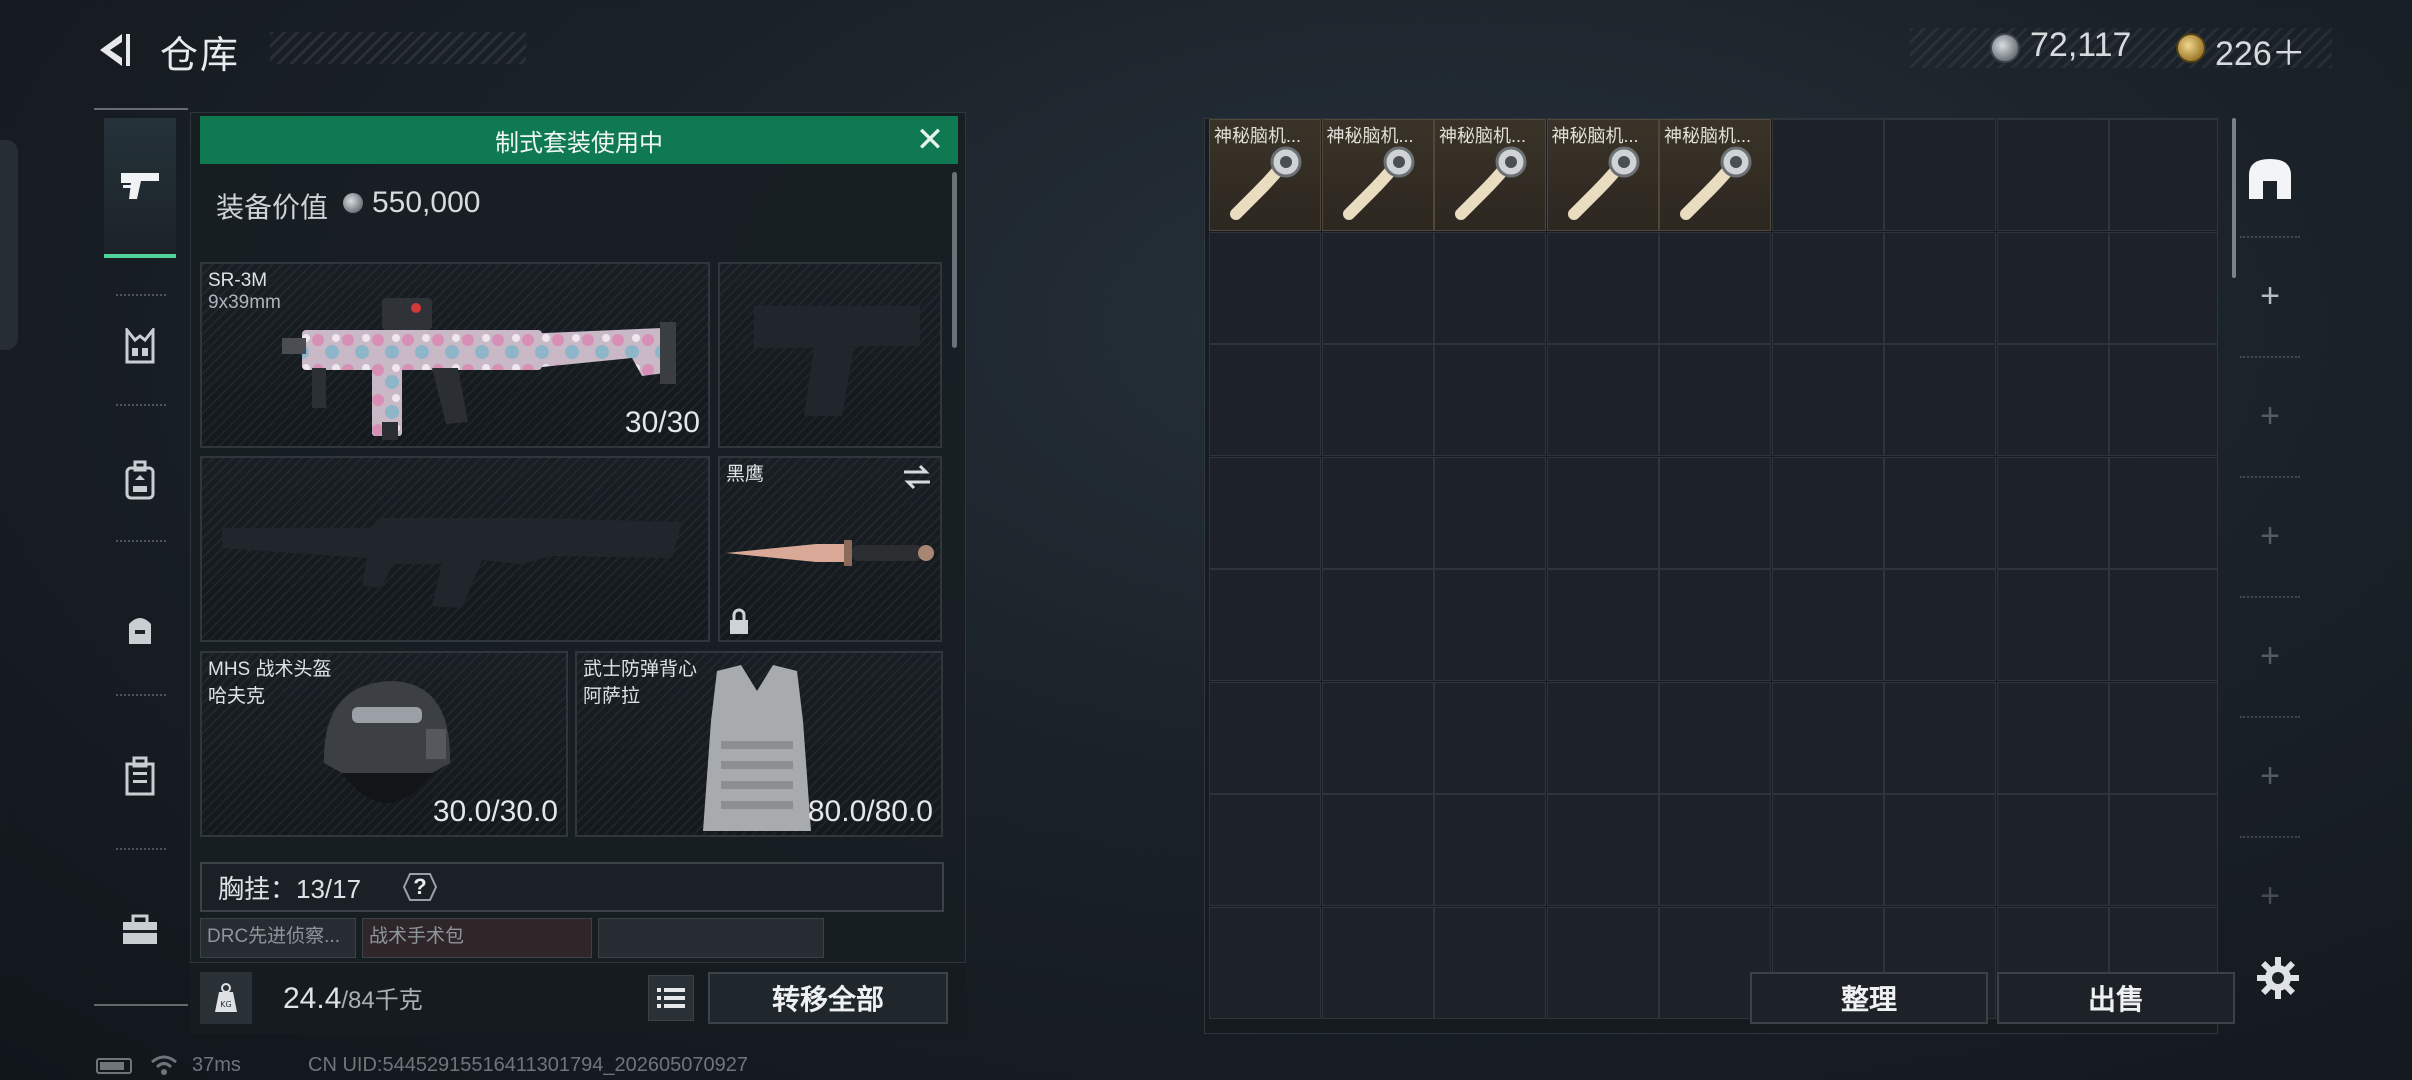 The image size is (2412, 1080). Describe the element at coordinates (954, 260) in the screenshot. I see `panel-scrollbar` at that location.